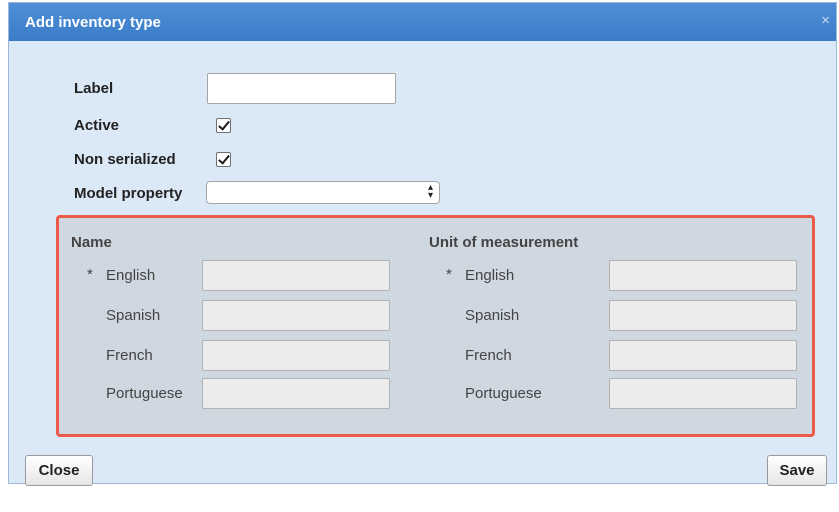 This screenshot has width=839, height=512. I want to click on name-required-marker: *, so click(90, 274).